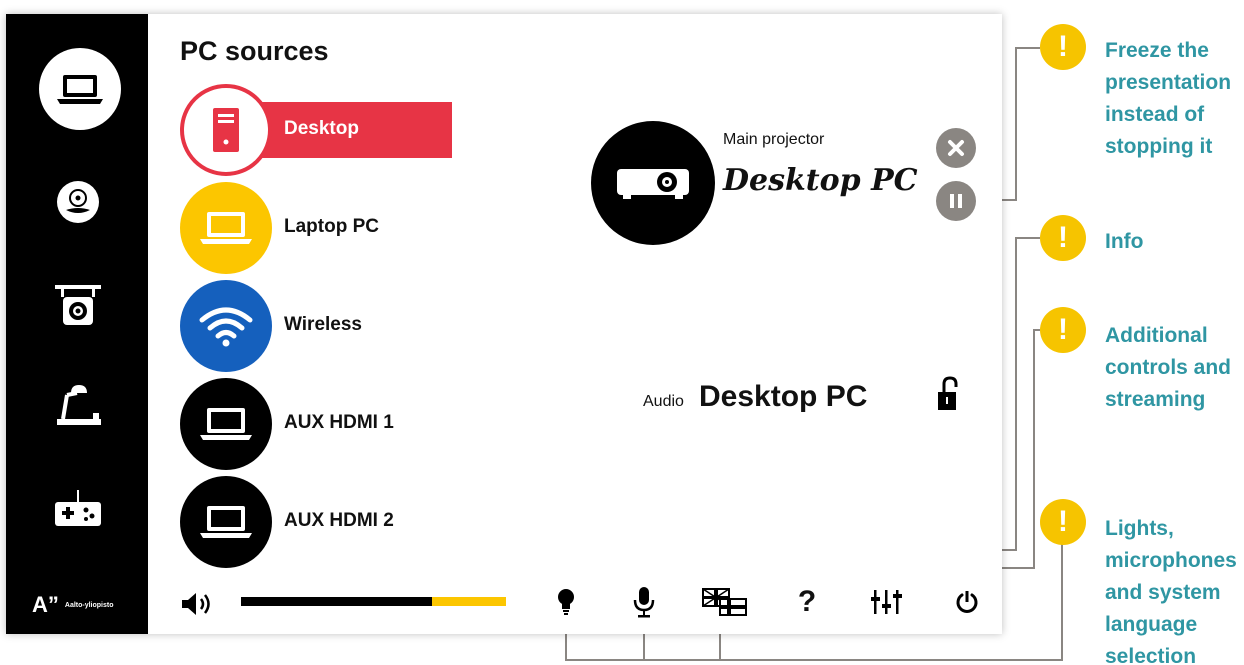 The width and height of the screenshot is (1244, 665). What do you see at coordinates (1124, 241) in the screenshot?
I see `callout-info: Info` at bounding box center [1124, 241].